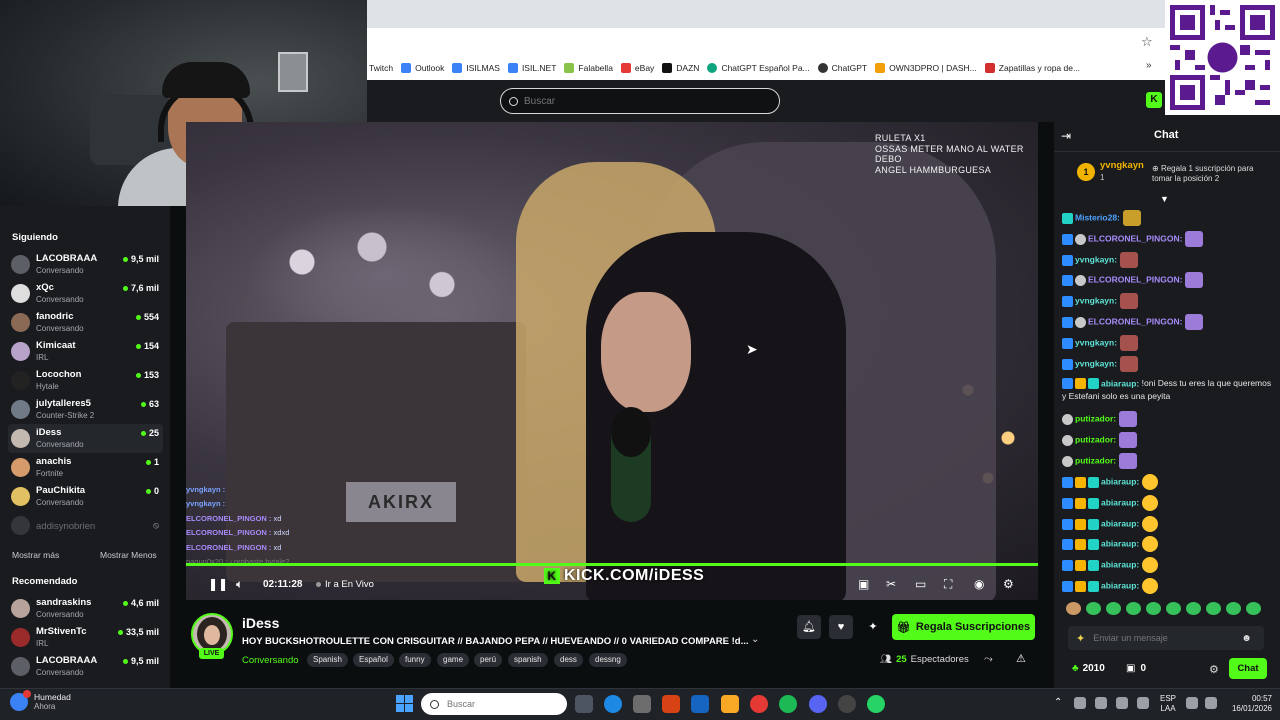 The height and width of the screenshot is (720, 1280). What do you see at coordinates (488, 660) in the screenshot?
I see `tag-chip: perú` at bounding box center [488, 660].